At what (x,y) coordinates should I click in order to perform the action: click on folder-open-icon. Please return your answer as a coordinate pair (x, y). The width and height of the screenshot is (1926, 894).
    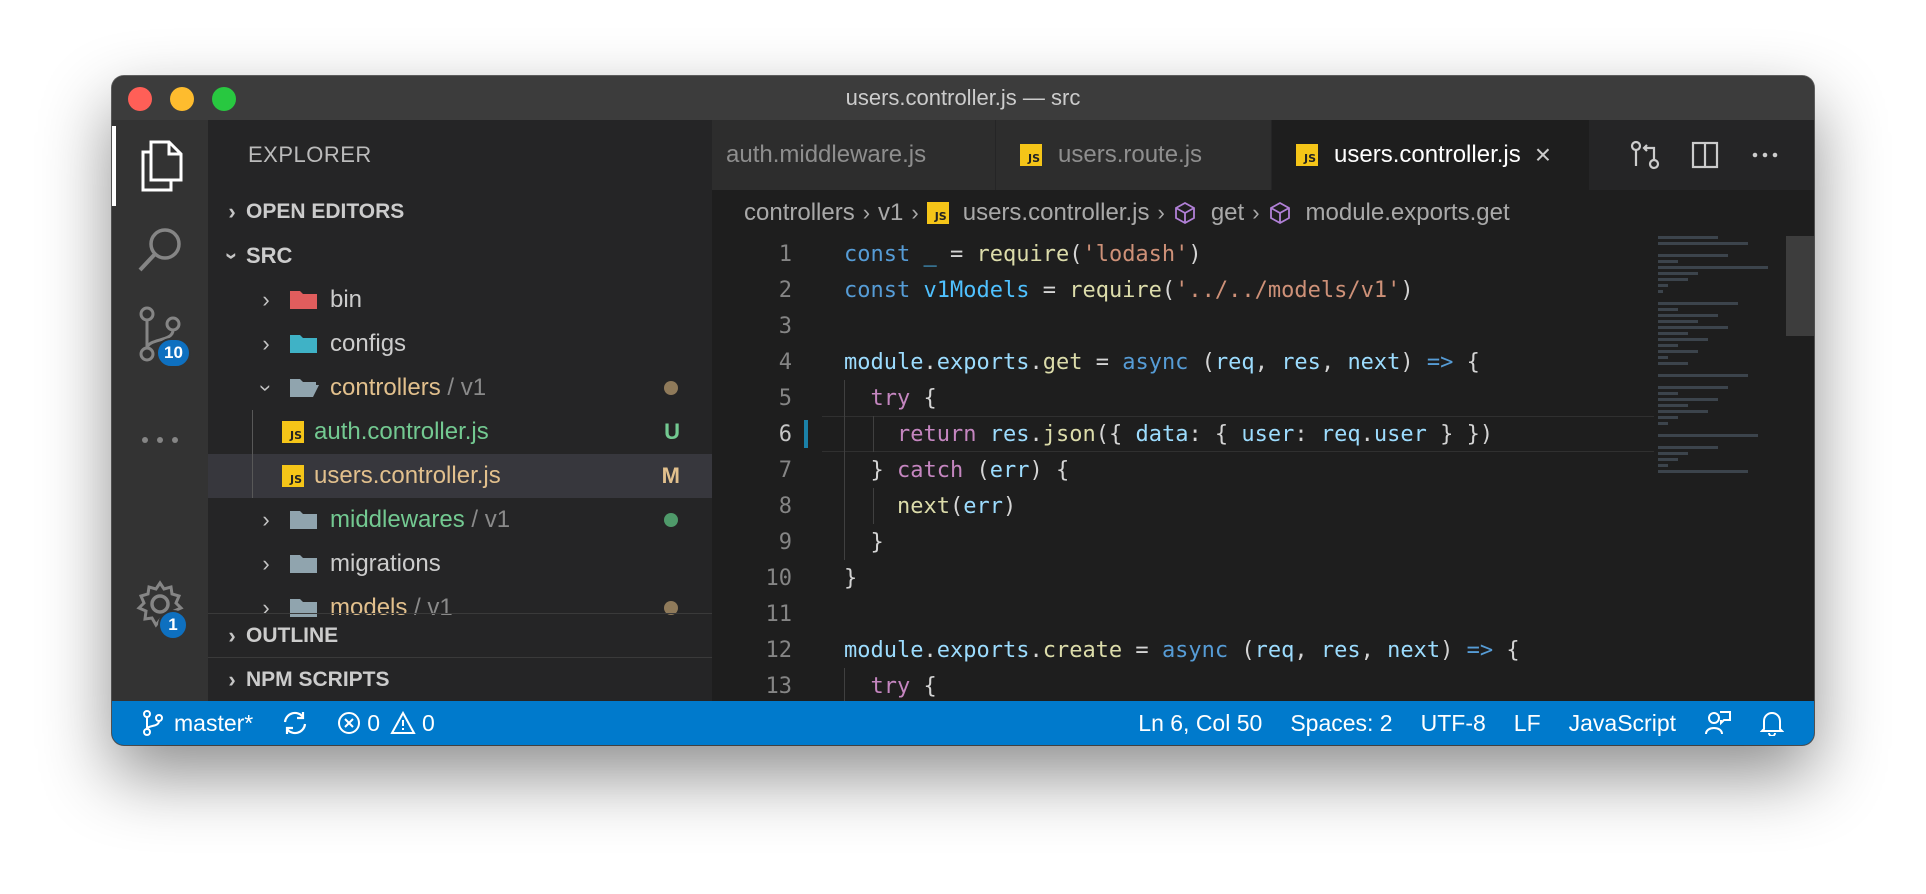
    Looking at the image, I should click on (304, 388).